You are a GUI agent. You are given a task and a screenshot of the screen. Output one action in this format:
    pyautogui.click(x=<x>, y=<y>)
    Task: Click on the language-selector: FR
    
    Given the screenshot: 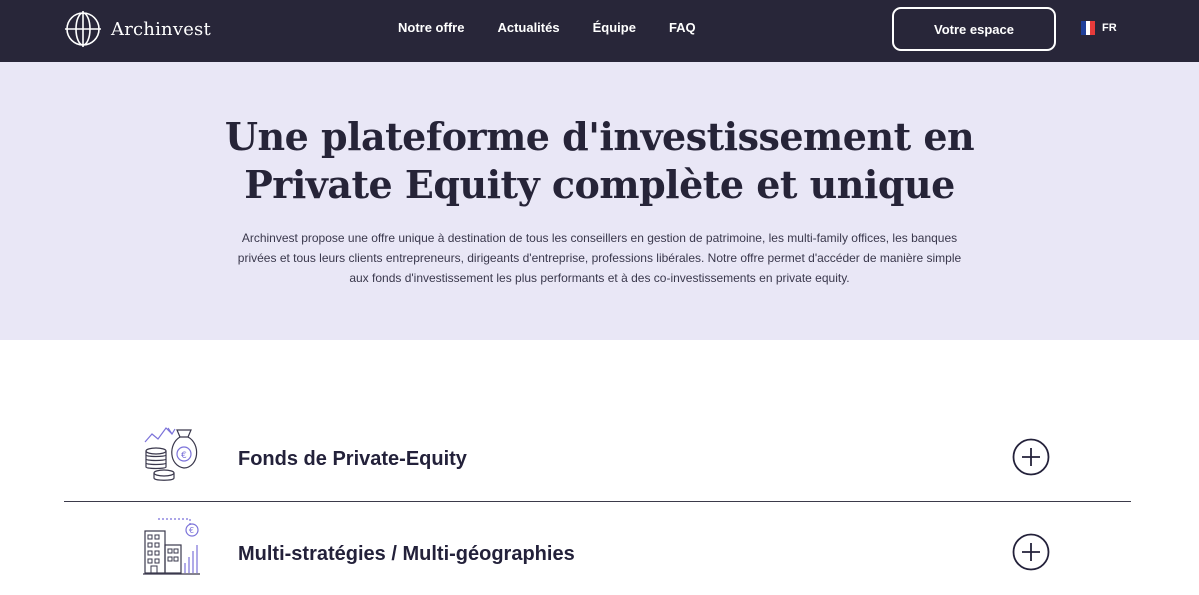 What is the action you would take?
    pyautogui.click(x=1099, y=28)
    